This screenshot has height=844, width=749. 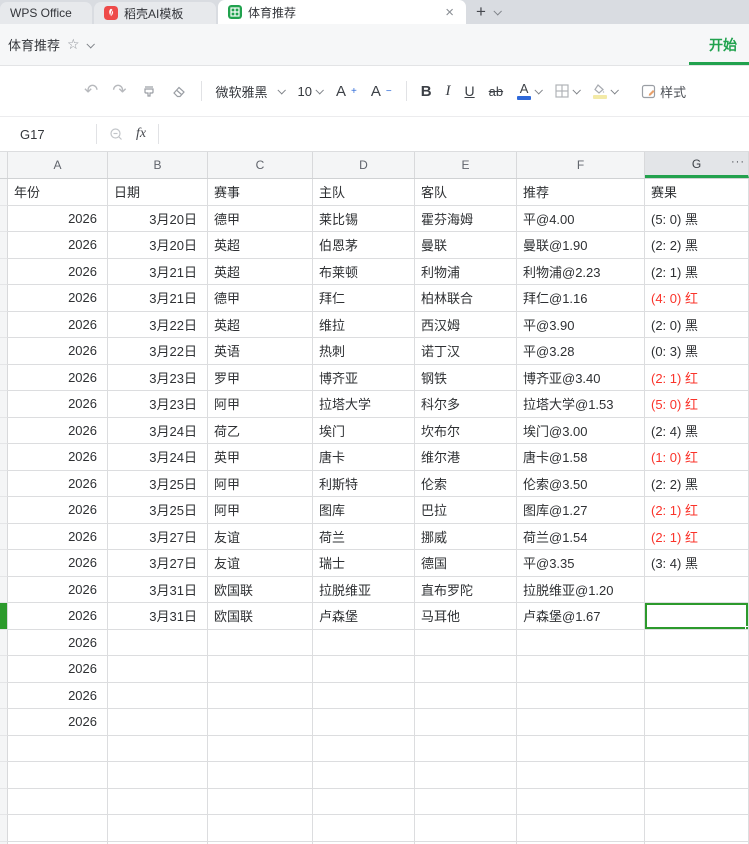 What do you see at coordinates (58, 695) in the screenshot?
I see `cell-A20: 2026` at bounding box center [58, 695].